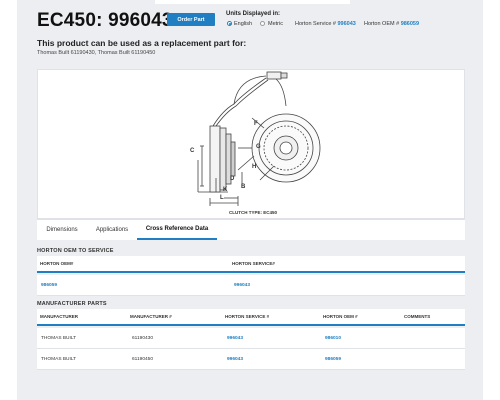 This screenshot has height=400, width=500. What do you see at coordinates (222, 198) in the screenshot?
I see `dim-label-l: L` at bounding box center [222, 198].